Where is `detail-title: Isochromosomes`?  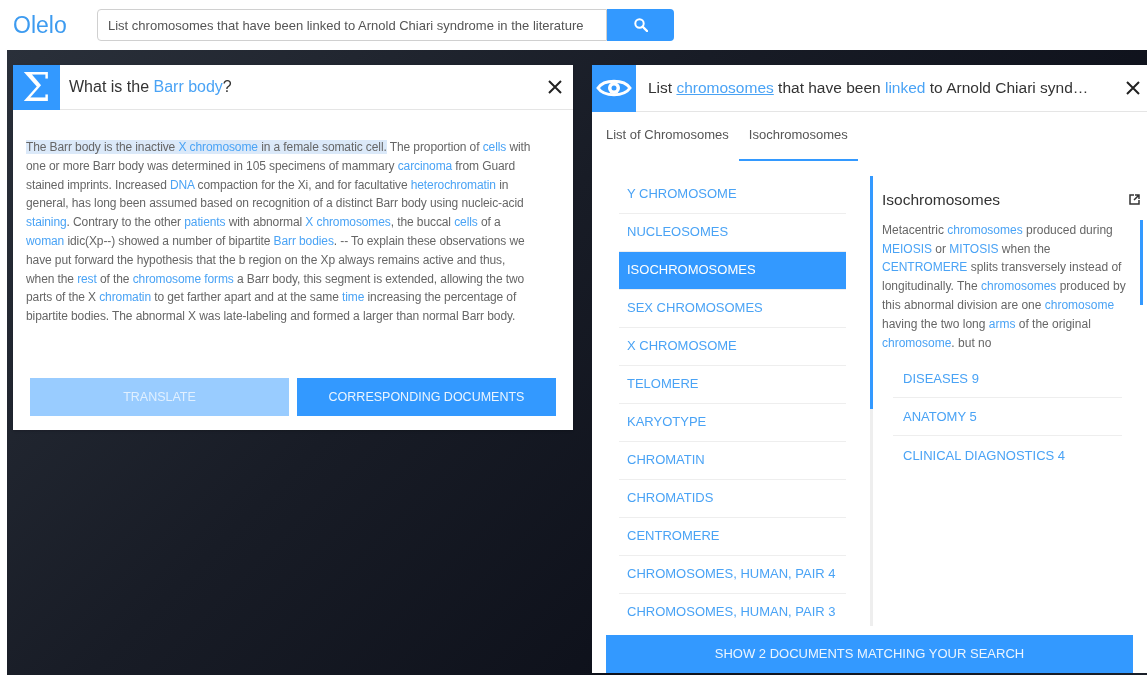 detail-title: Isochromosomes is located at coordinates (941, 199).